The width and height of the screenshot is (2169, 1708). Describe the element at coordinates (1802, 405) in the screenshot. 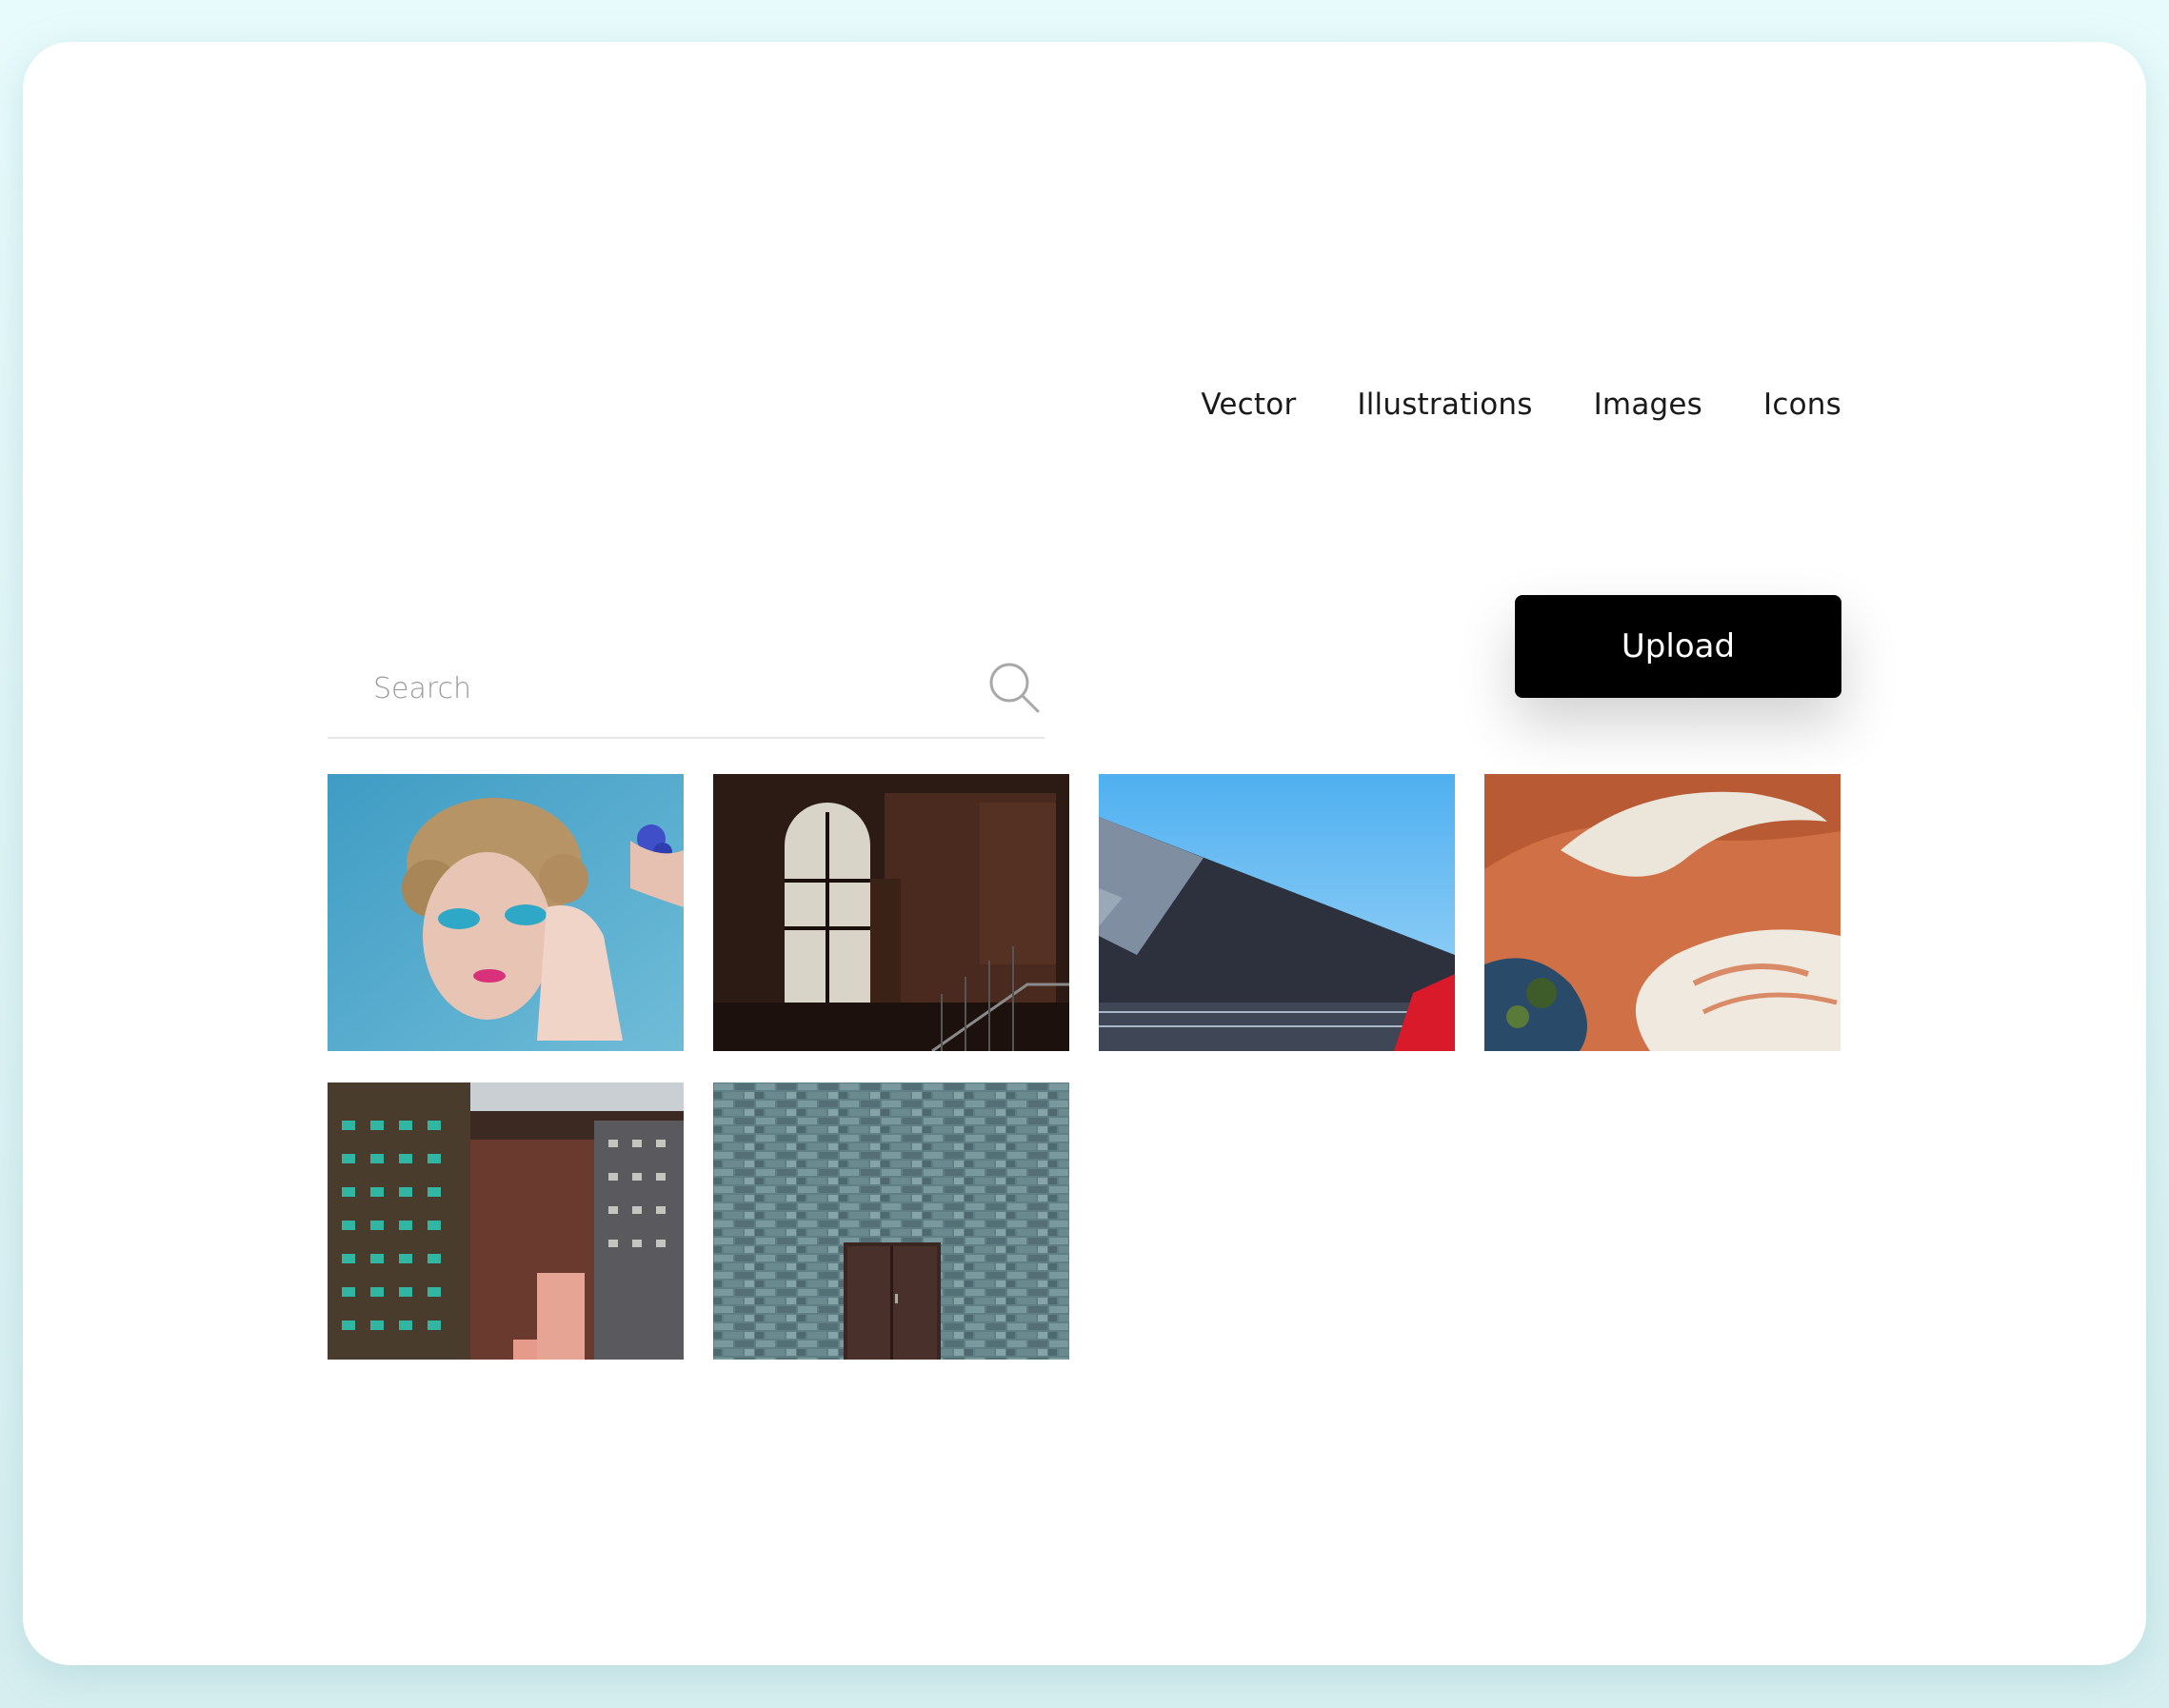

I see `nav-item-icons: Icons` at that location.